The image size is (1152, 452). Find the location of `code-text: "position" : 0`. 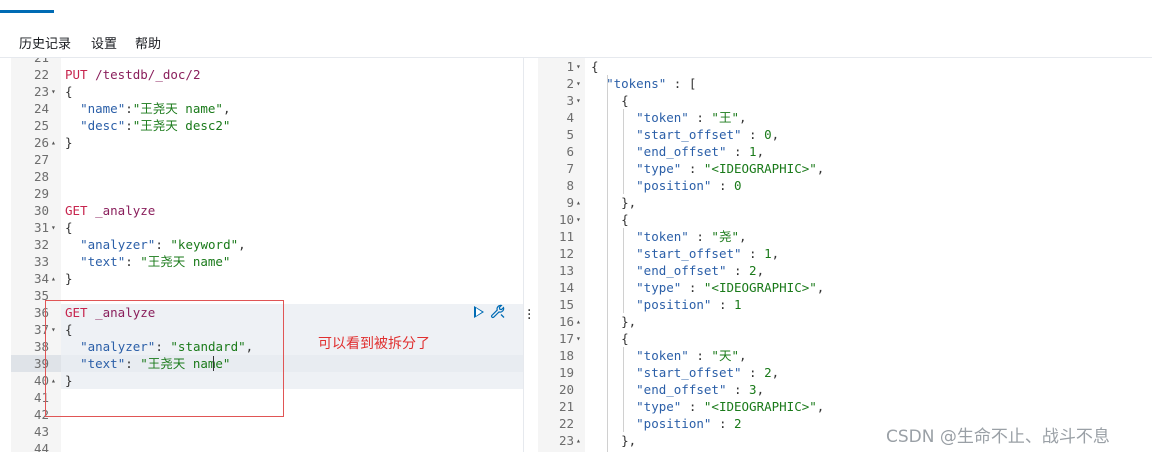

code-text: "position" : 0 is located at coordinates (666, 185).